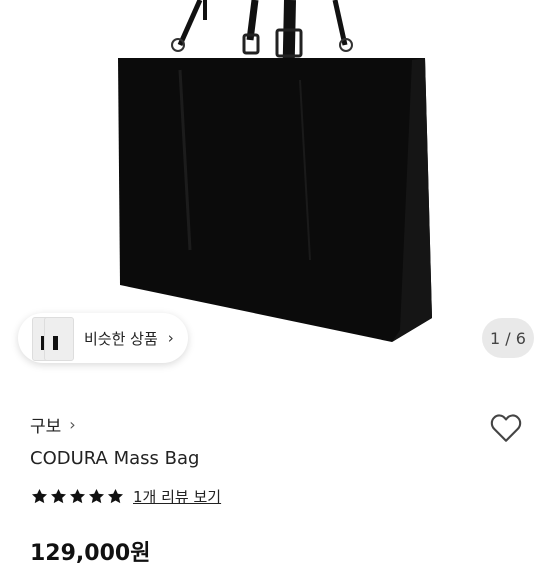 The height and width of the screenshot is (567, 555). Describe the element at coordinates (121, 338) in the screenshot. I see `similar-products-label: 비슷한 상품` at that location.